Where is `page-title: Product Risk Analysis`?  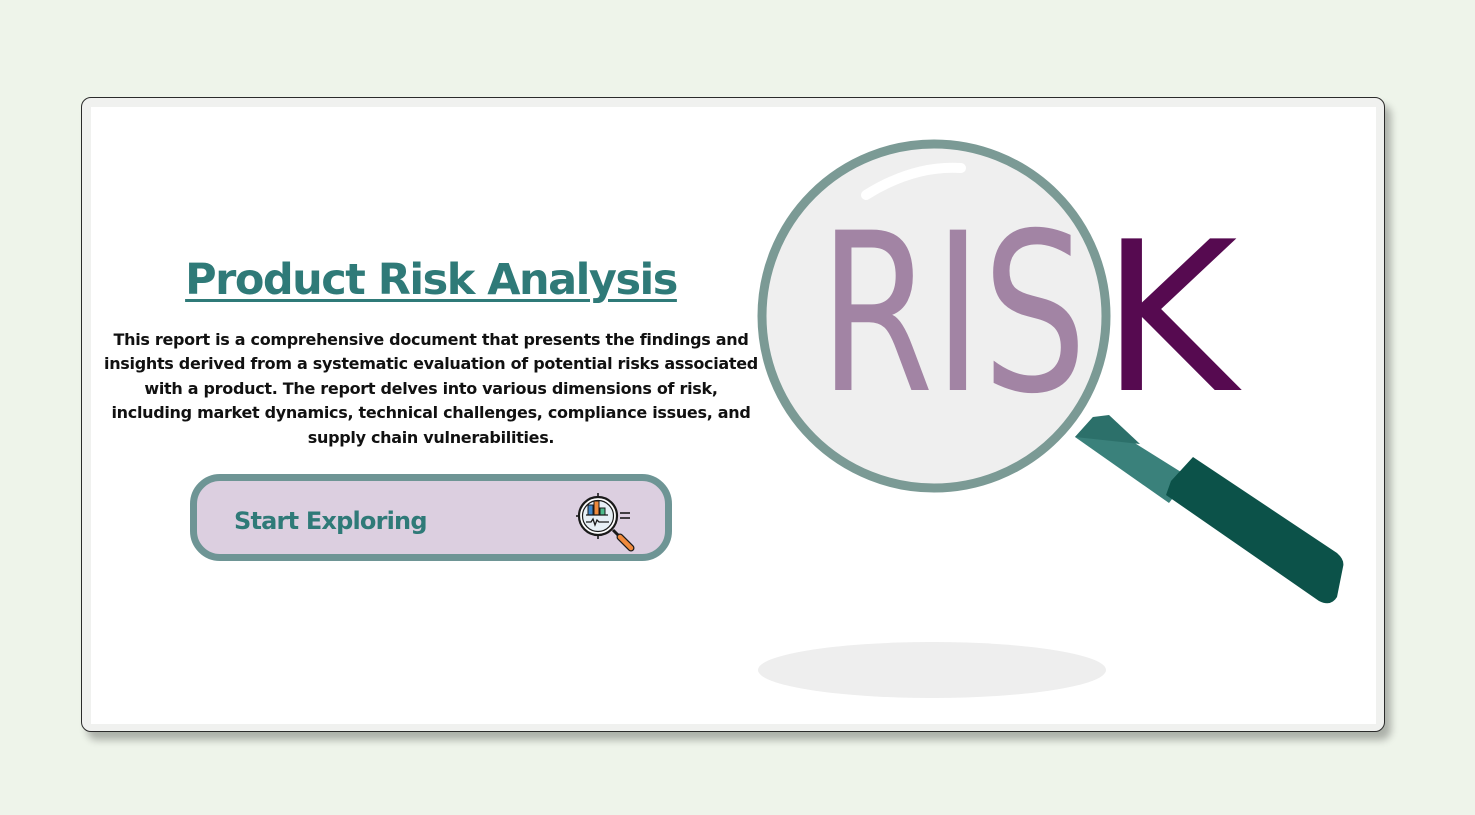 page-title: Product Risk Analysis is located at coordinates (431, 280).